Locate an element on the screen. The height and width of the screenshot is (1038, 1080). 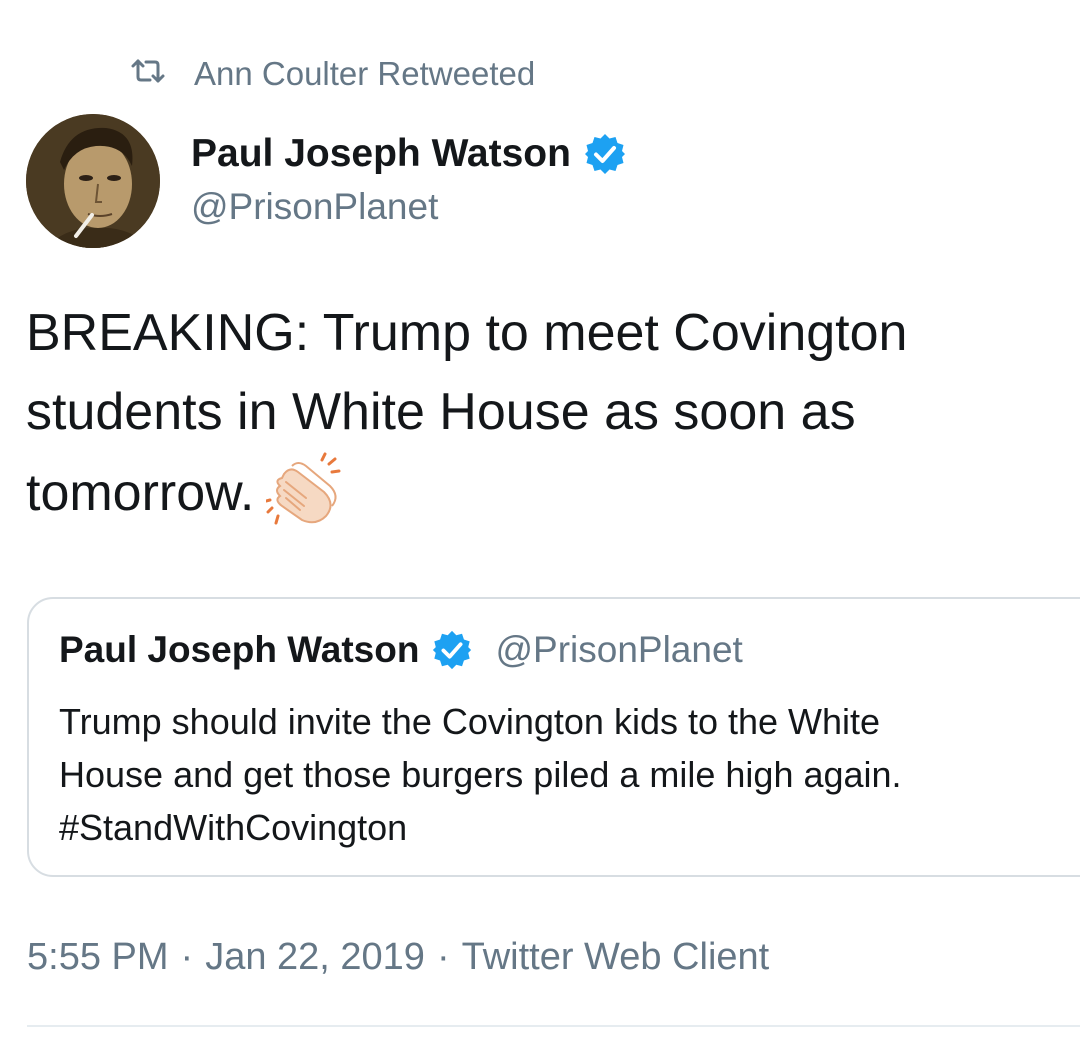
clapping-hands-icon is located at coordinates (304, 490).